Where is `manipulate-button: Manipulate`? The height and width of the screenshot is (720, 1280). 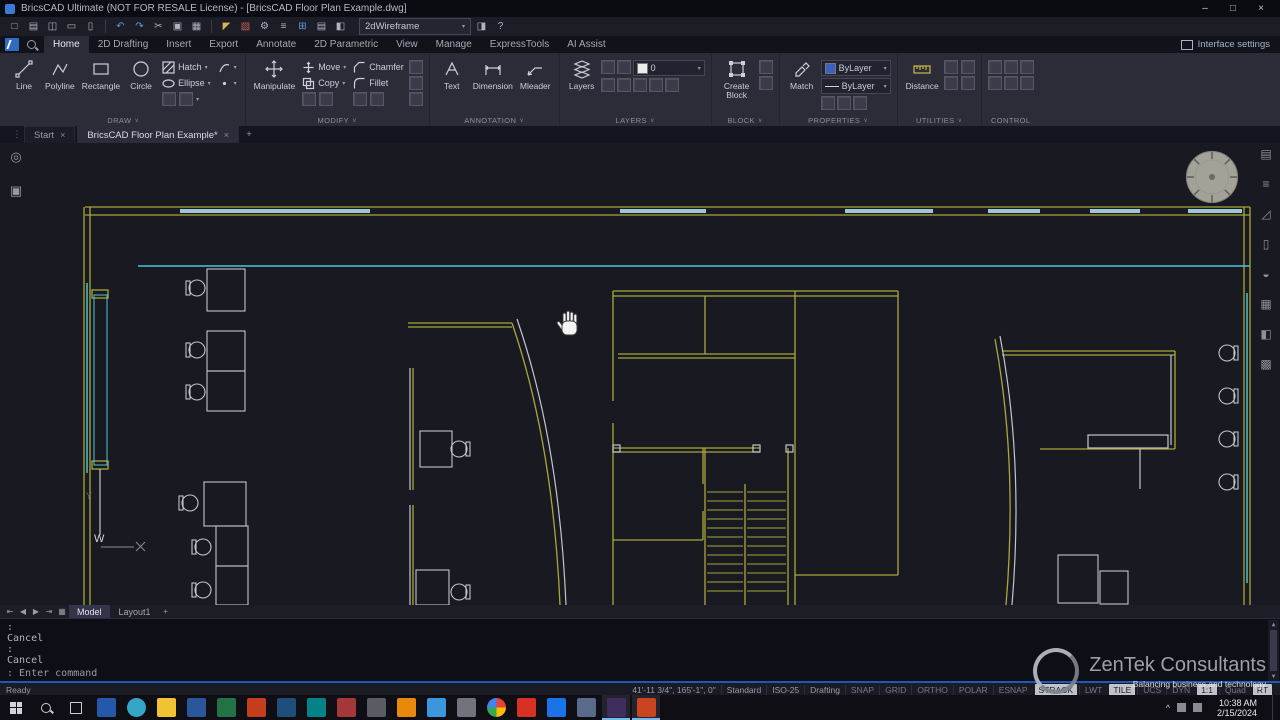 manipulate-button: Manipulate is located at coordinates (275, 74).